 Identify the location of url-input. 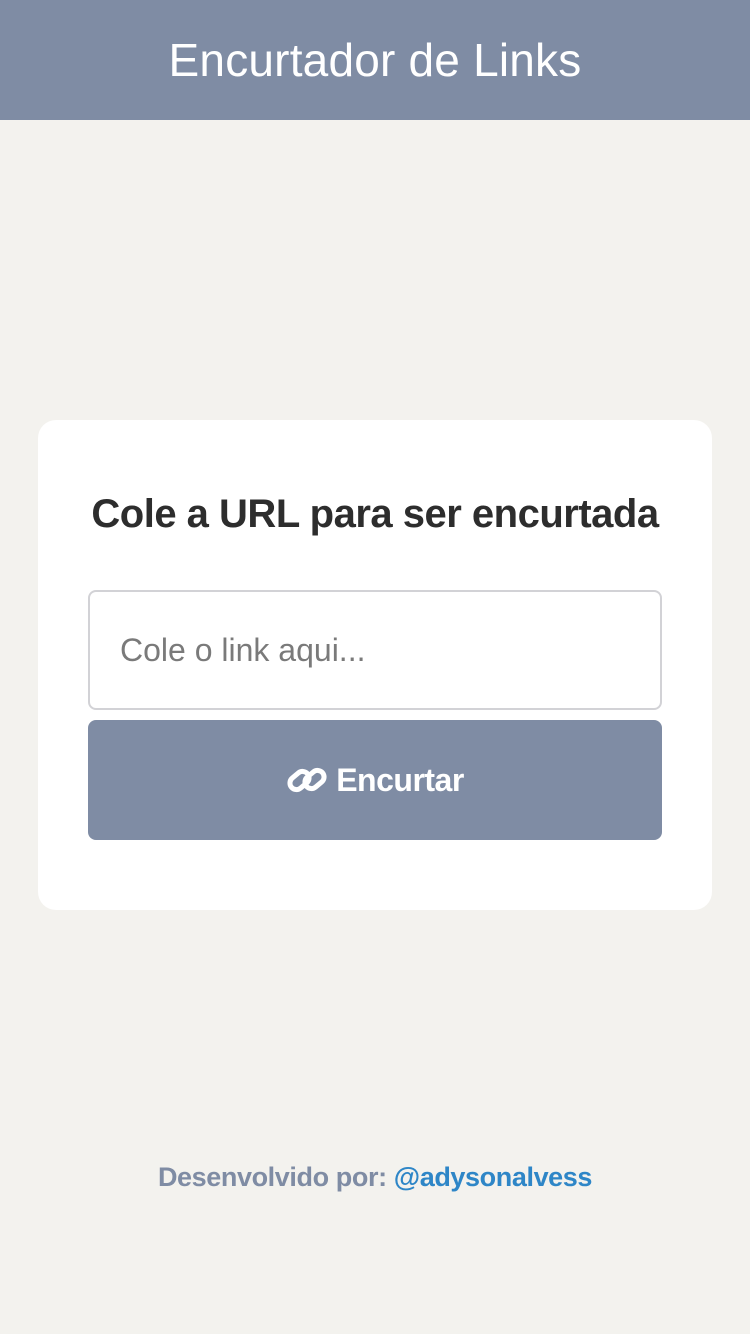
(375, 650).